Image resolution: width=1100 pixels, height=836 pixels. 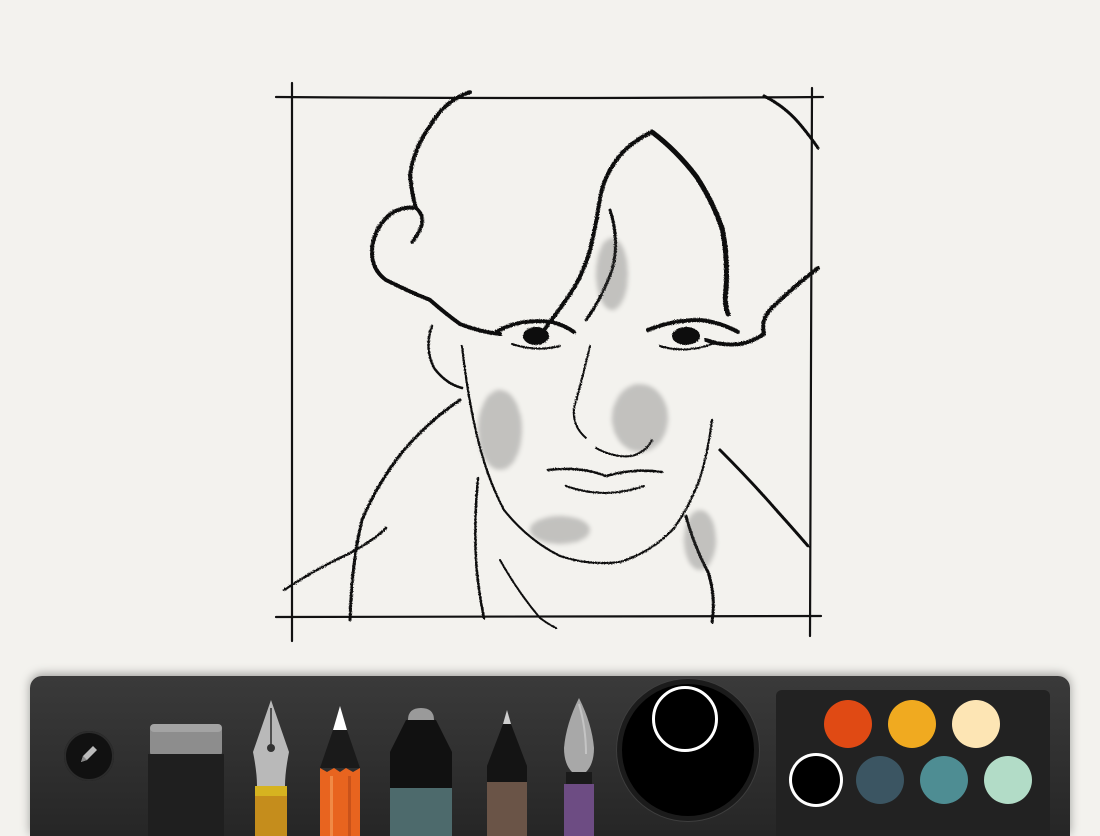 What do you see at coordinates (685, 719) in the screenshot?
I see `current-color-indicator` at bounding box center [685, 719].